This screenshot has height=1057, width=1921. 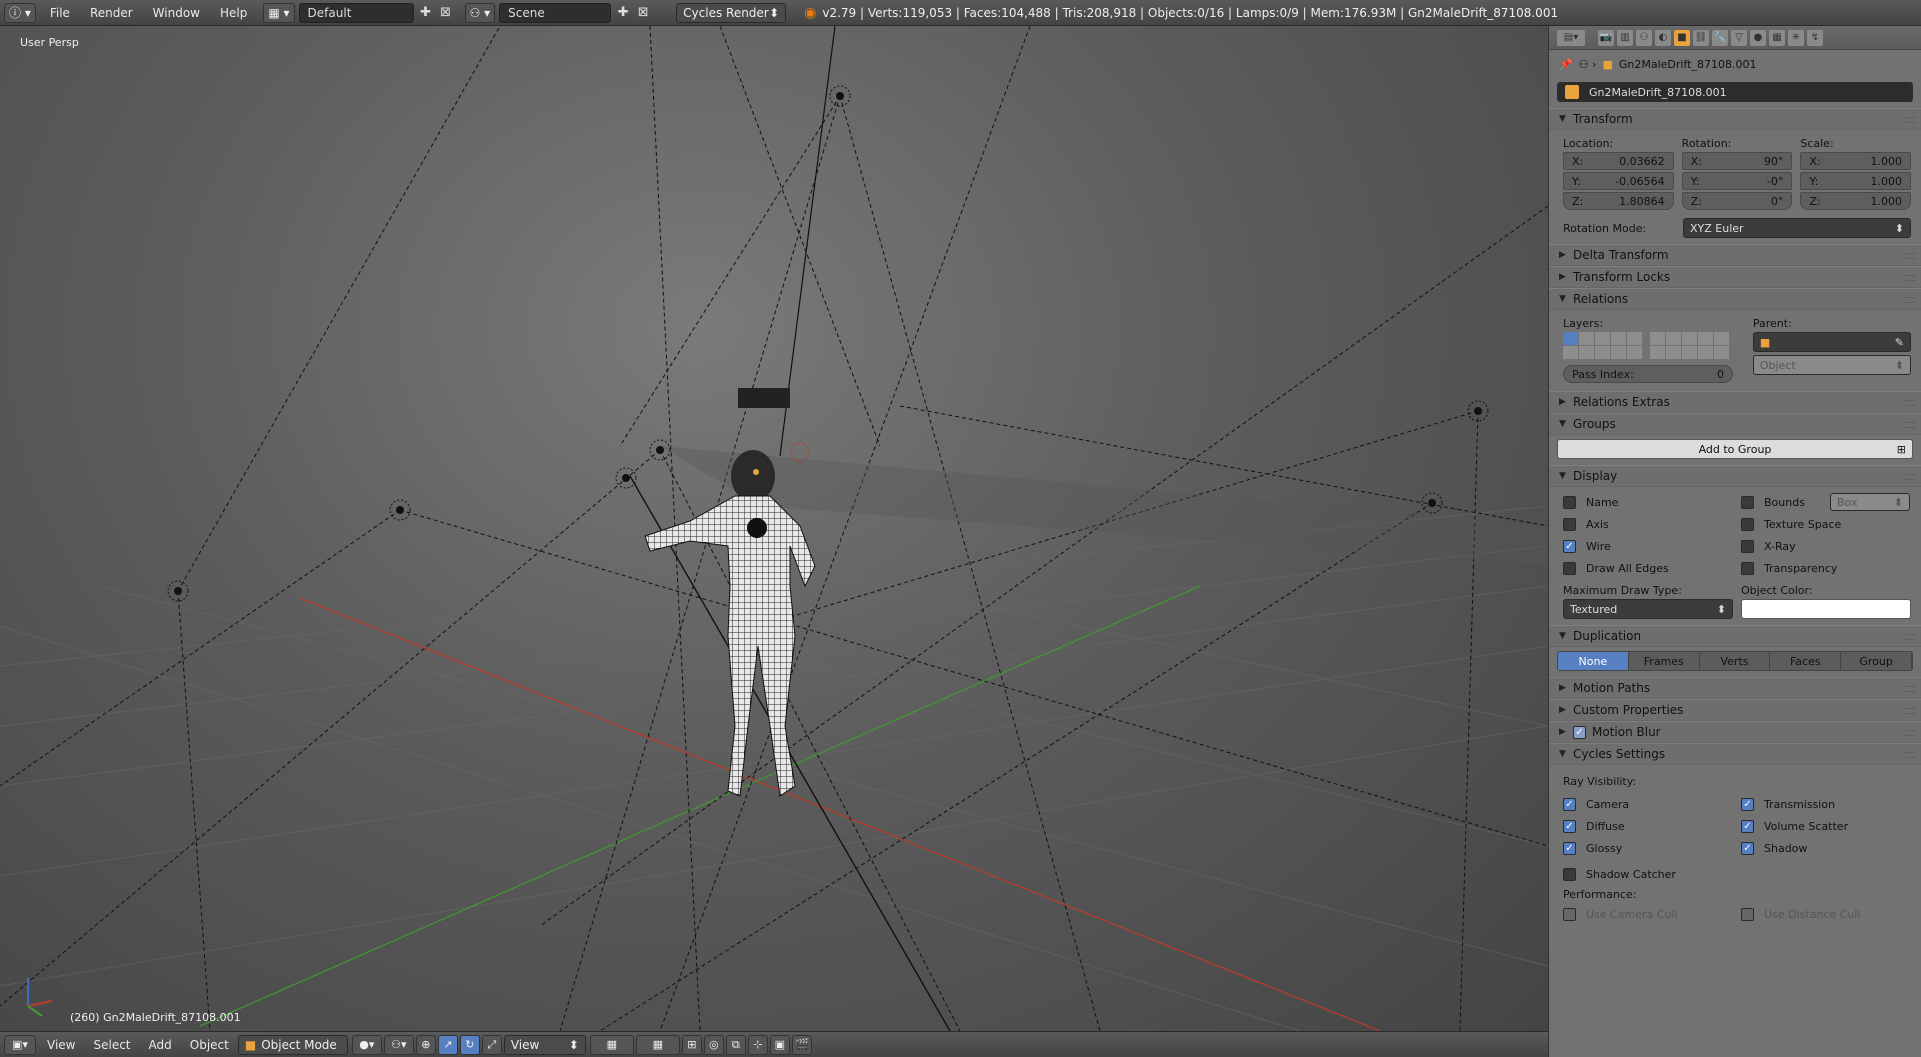 I want to click on render-tab-icon: 📷, so click(x=1606, y=37).